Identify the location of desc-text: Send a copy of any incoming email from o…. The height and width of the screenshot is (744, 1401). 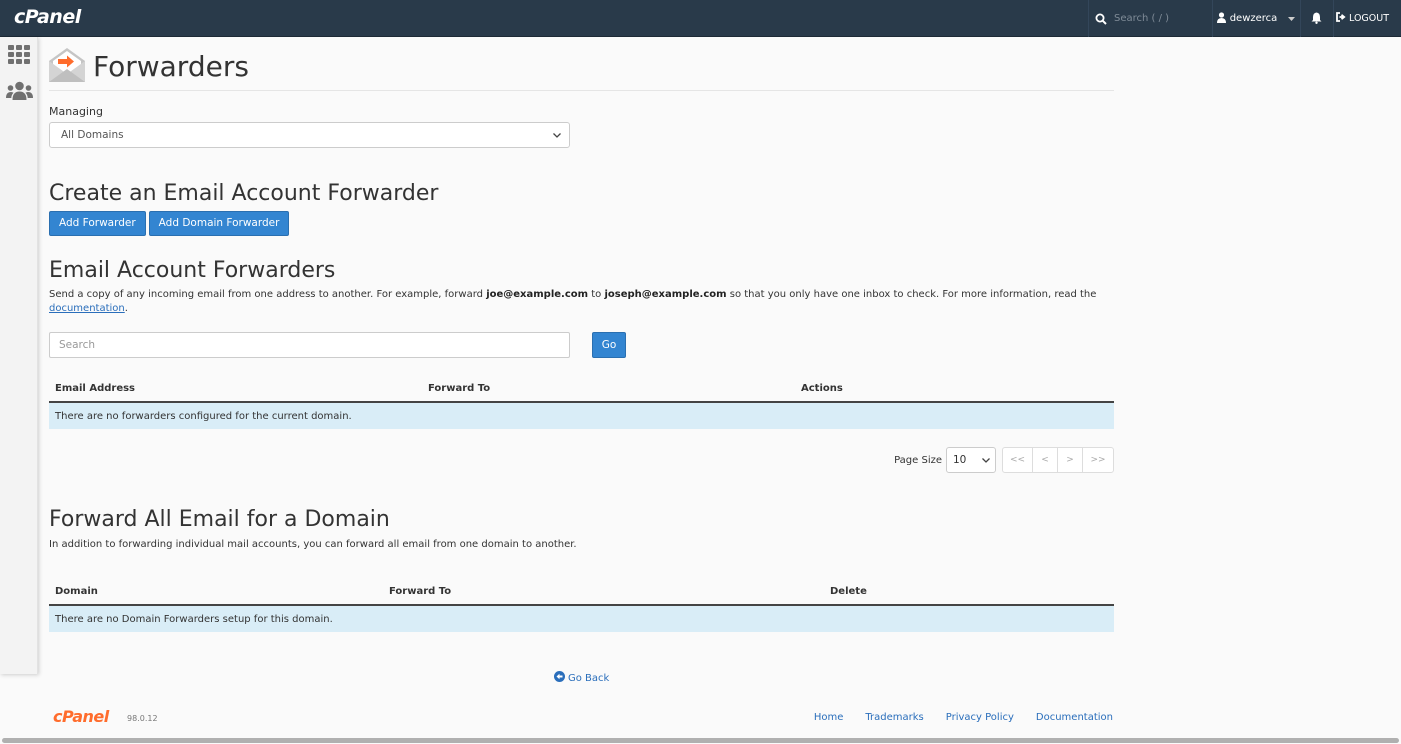
(268, 294).